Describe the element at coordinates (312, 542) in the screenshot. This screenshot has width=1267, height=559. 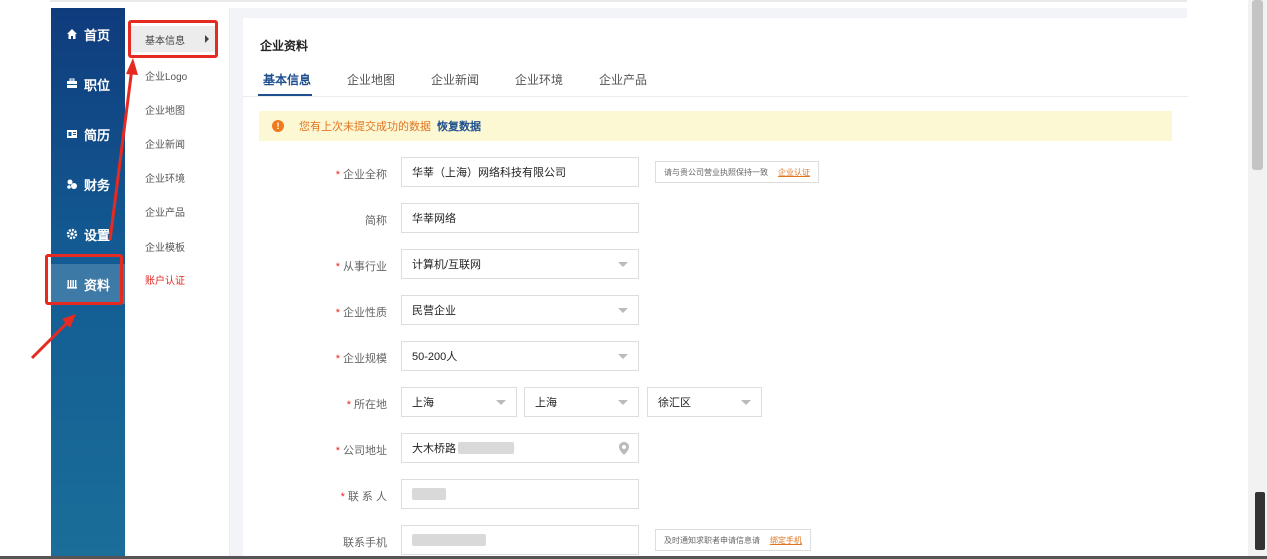
I see `mobile-label: 联系手机` at that location.